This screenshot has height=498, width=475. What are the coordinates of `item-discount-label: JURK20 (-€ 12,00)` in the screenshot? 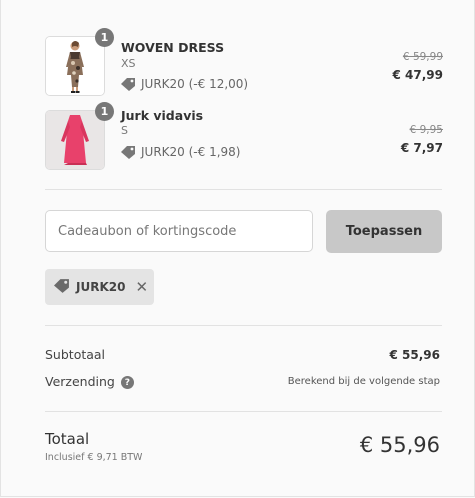 It's located at (195, 84).